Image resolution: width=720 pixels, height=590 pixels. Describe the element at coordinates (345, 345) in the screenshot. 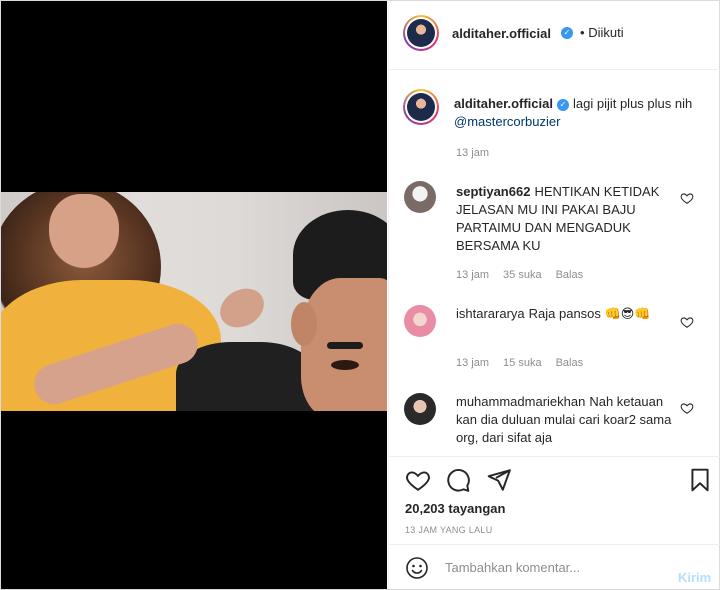

I see `man-brow` at that location.